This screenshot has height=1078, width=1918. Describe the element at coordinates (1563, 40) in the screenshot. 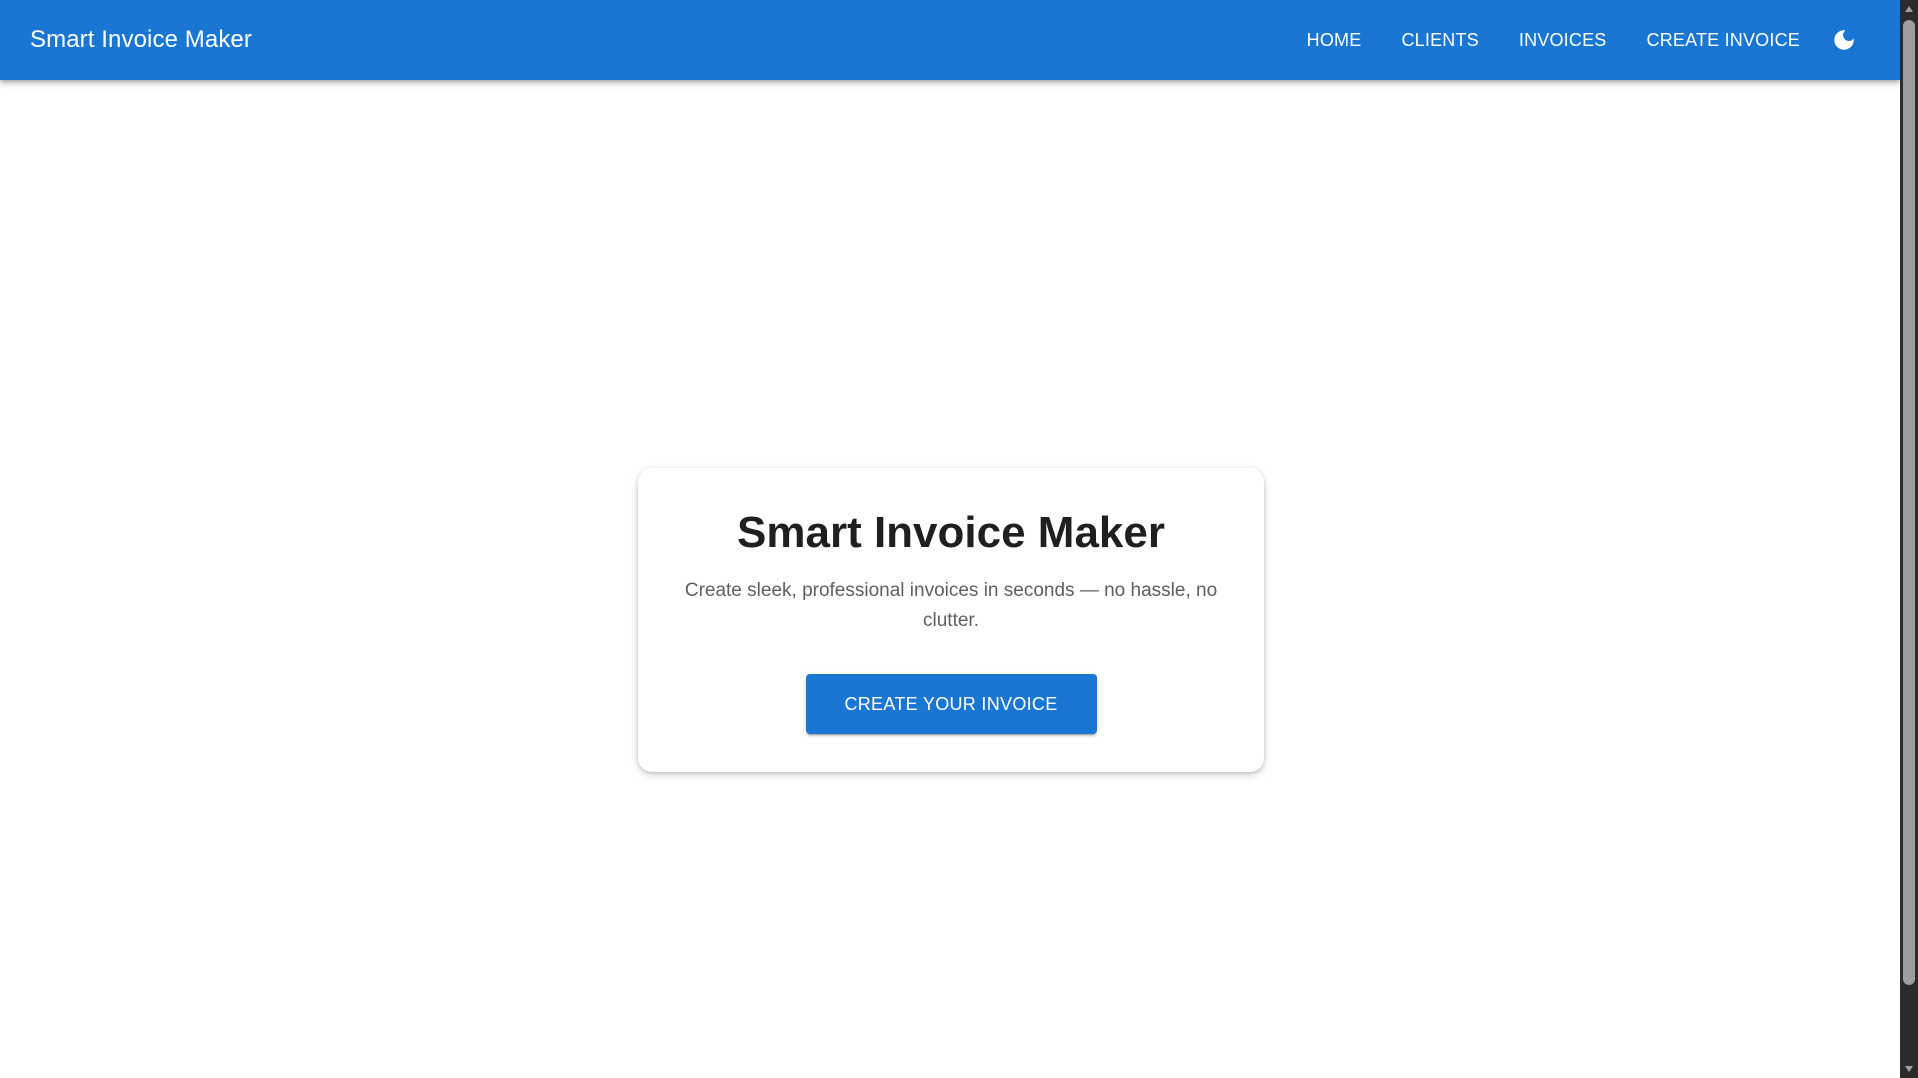

I see `nav-invoices-link: INVOICES` at that location.